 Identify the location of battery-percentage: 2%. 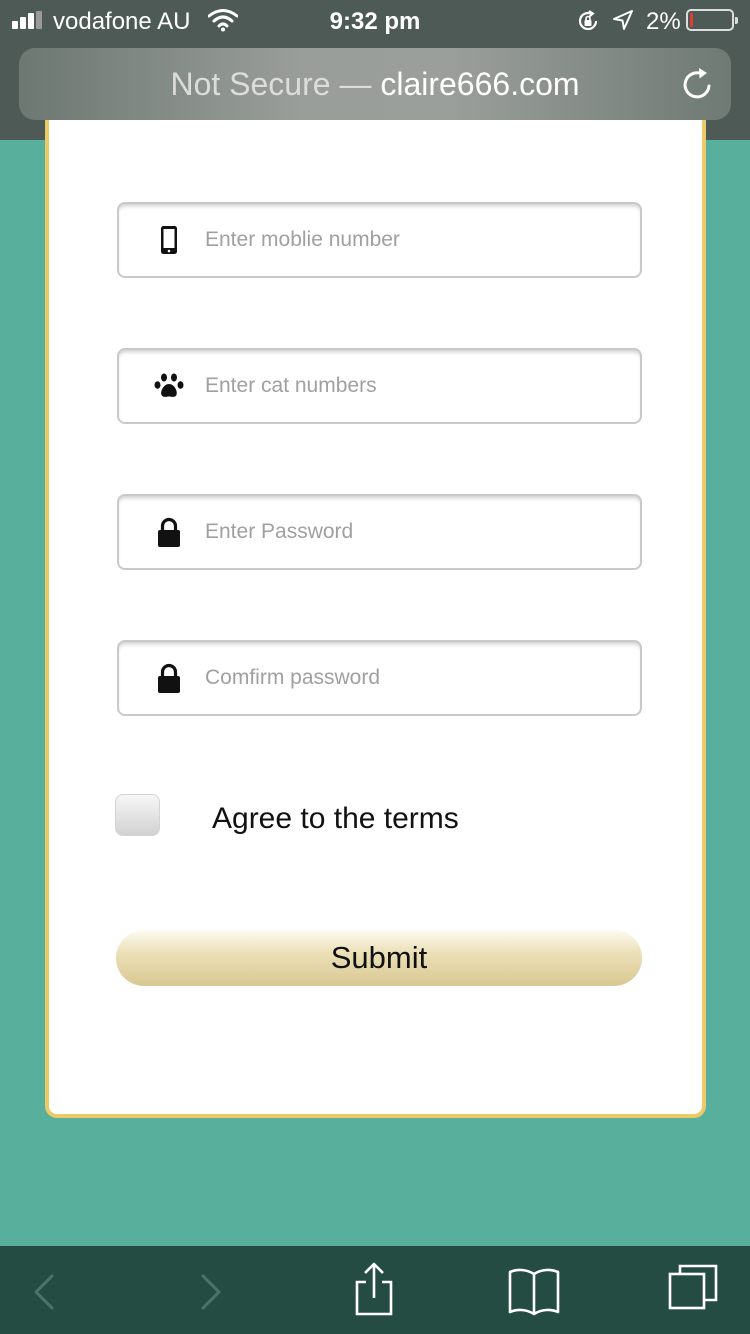
(663, 21).